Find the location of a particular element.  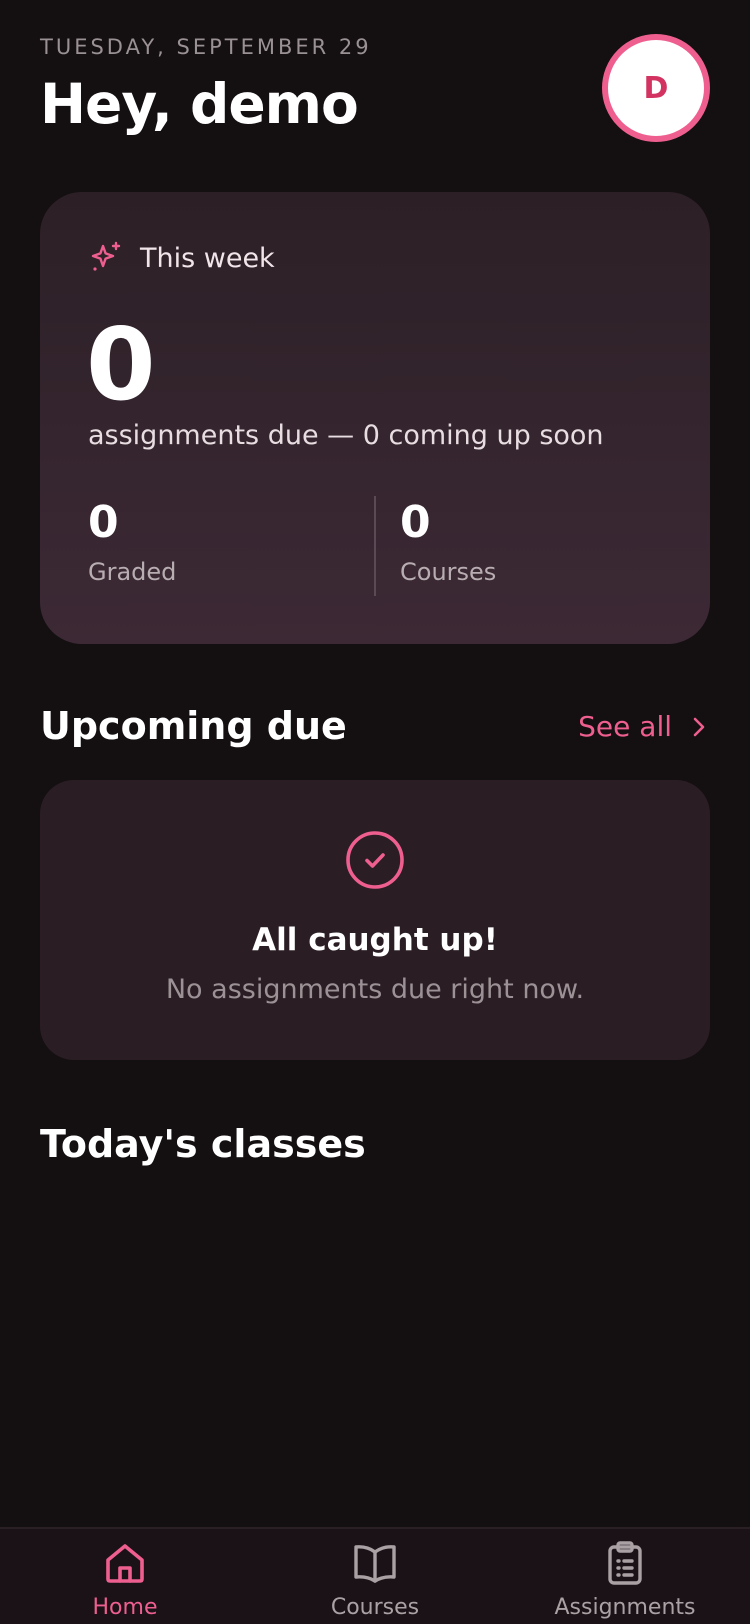

avatar-initial: D is located at coordinates (656, 88).